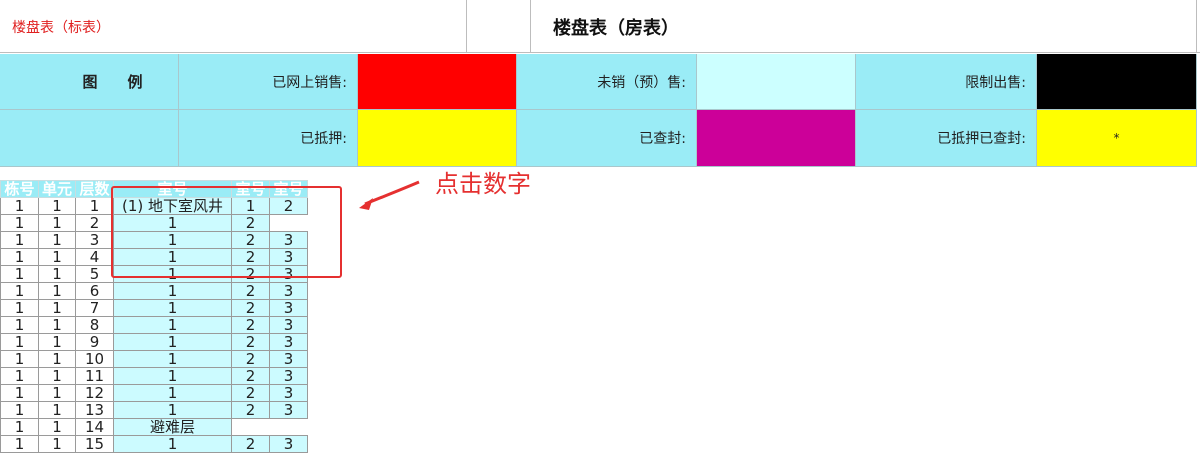  Describe the element at coordinates (94, 308) in the screenshot. I see `floor-cell: 7` at that location.